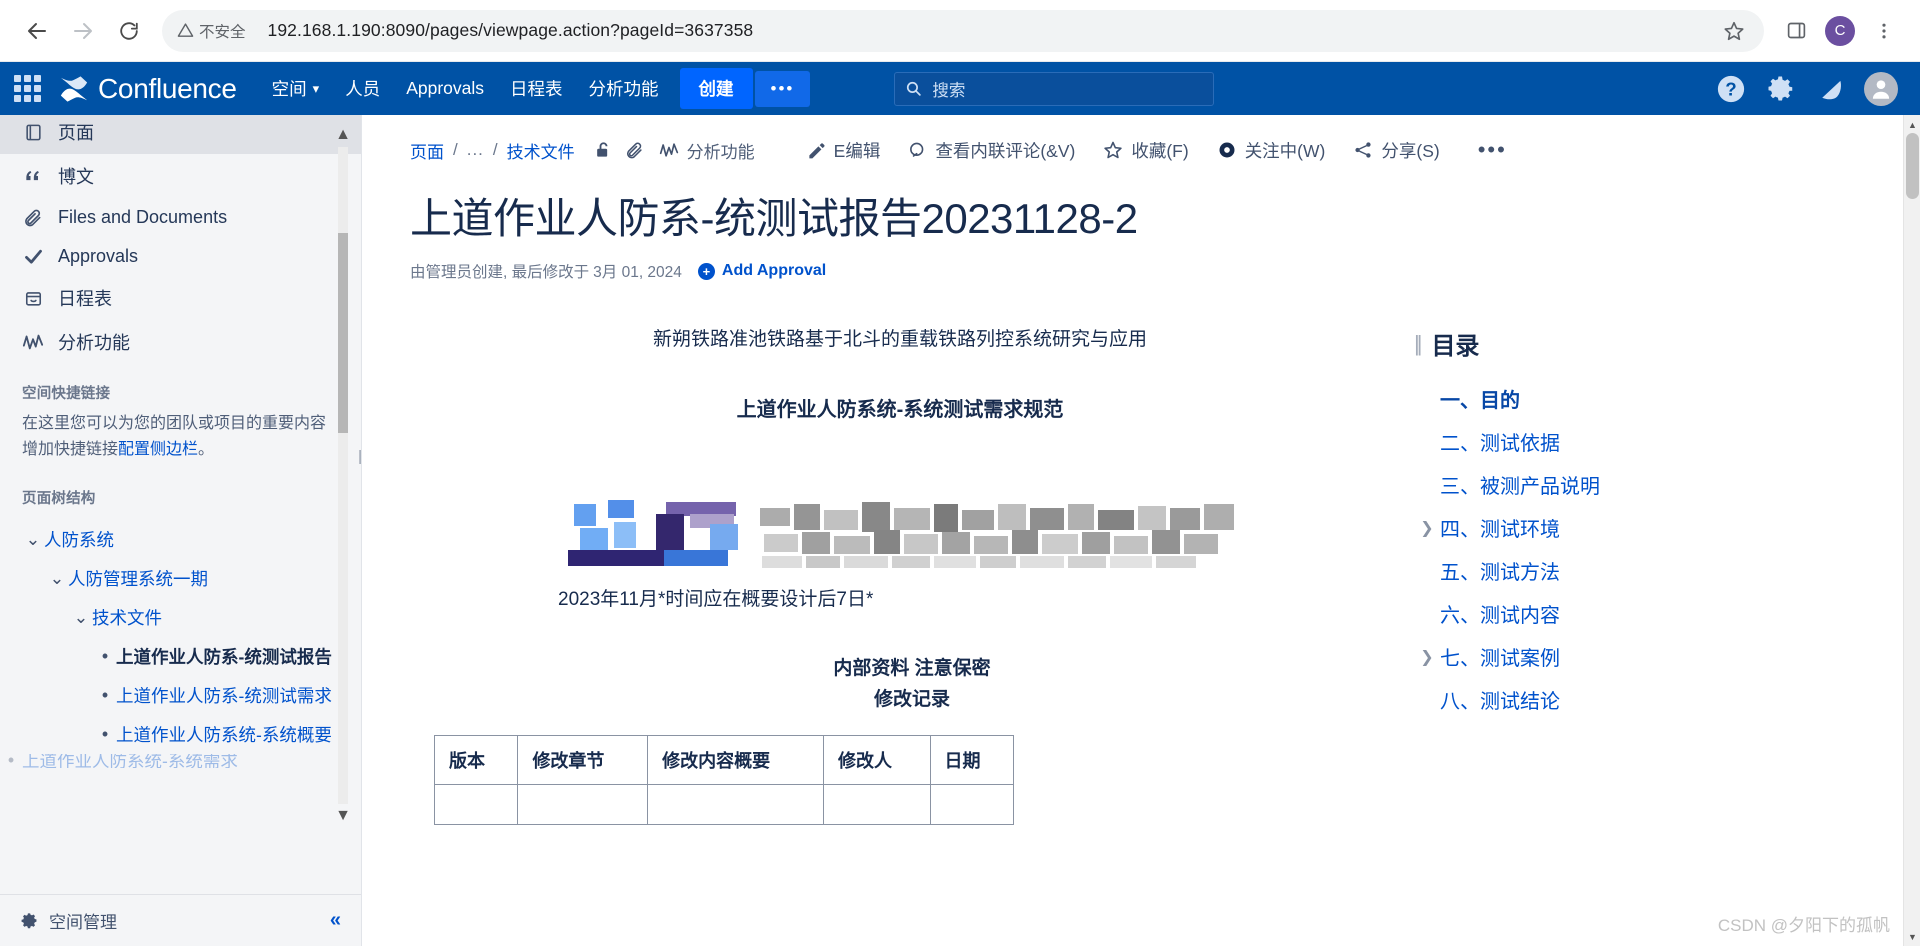 The height and width of the screenshot is (946, 1920). I want to click on tree-node: ⌄ 人防管理系统一期, so click(180, 578).